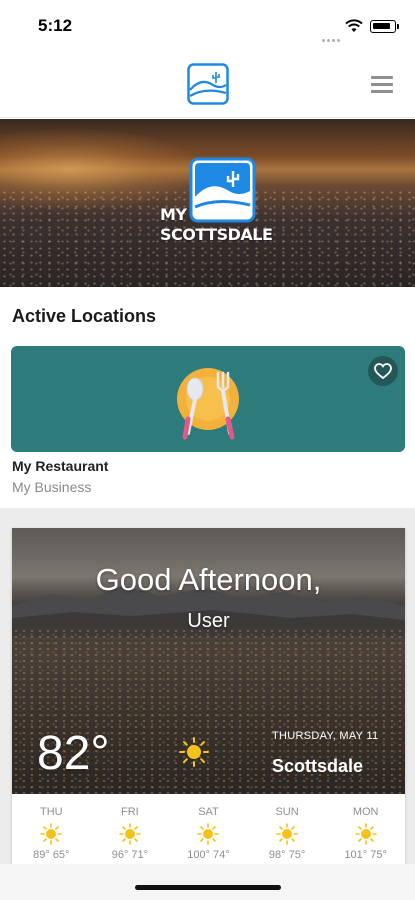  What do you see at coordinates (398, 26) in the screenshot?
I see `battery-cap` at bounding box center [398, 26].